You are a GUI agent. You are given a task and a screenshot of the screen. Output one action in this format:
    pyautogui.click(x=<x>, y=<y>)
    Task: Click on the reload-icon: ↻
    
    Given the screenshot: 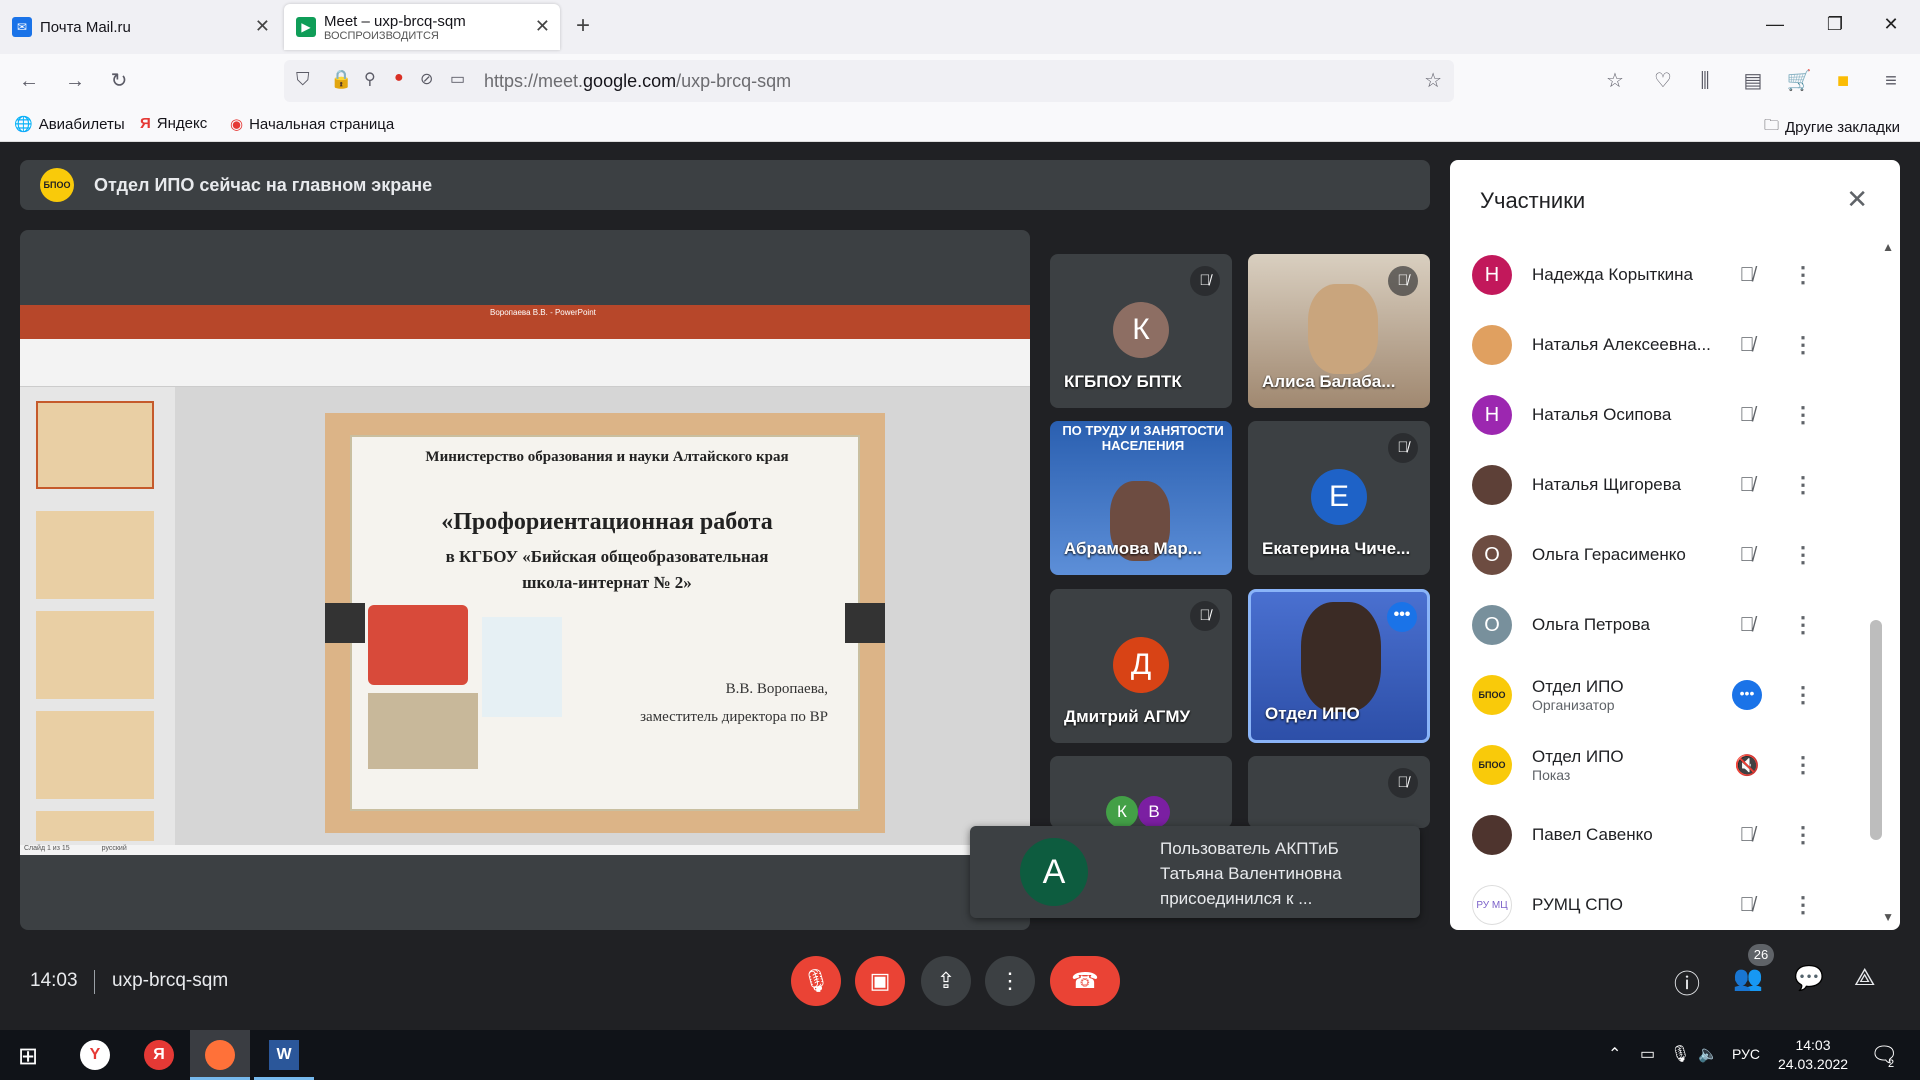 What is the action you would take?
    pyautogui.click(x=119, y=81)
    